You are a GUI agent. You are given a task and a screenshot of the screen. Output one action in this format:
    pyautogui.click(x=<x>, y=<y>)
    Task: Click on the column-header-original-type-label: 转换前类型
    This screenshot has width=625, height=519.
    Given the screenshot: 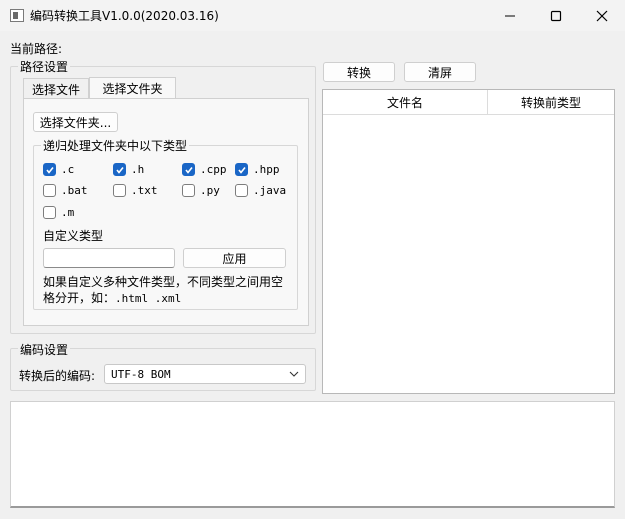 What is the action you would take?
    pyautogui.click(x=550, y=102)
    